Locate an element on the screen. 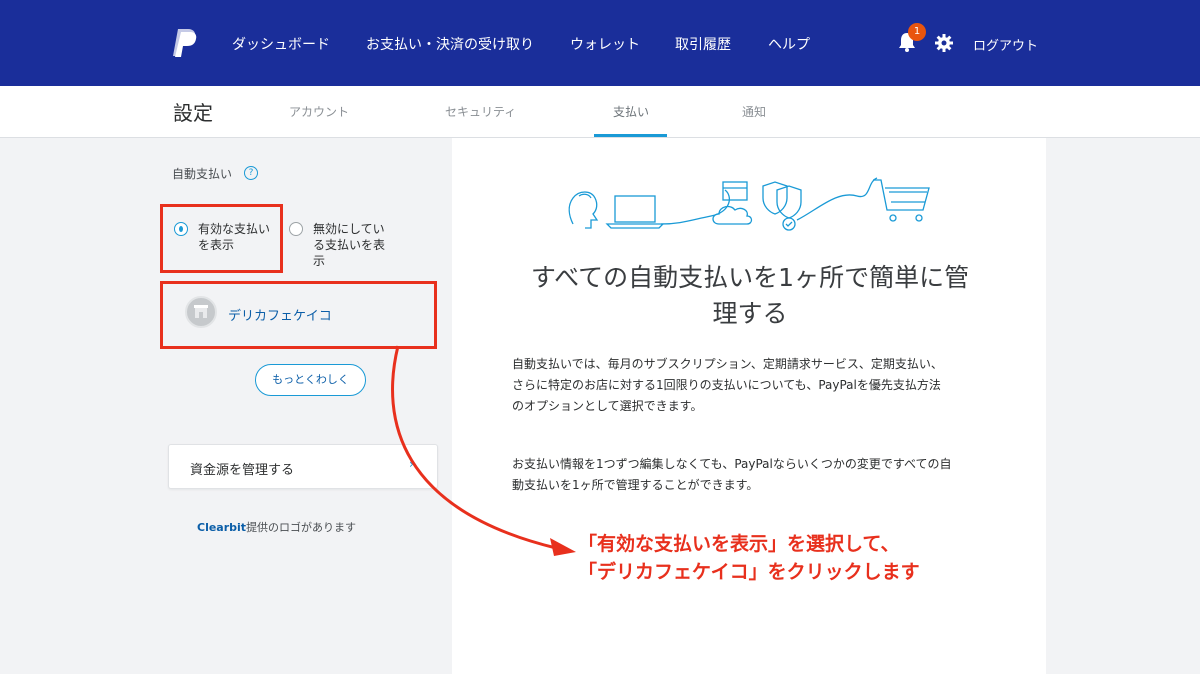 This screenshot has height=674, width=1200. page-title: 設定 is located at coordinates (193, 113).